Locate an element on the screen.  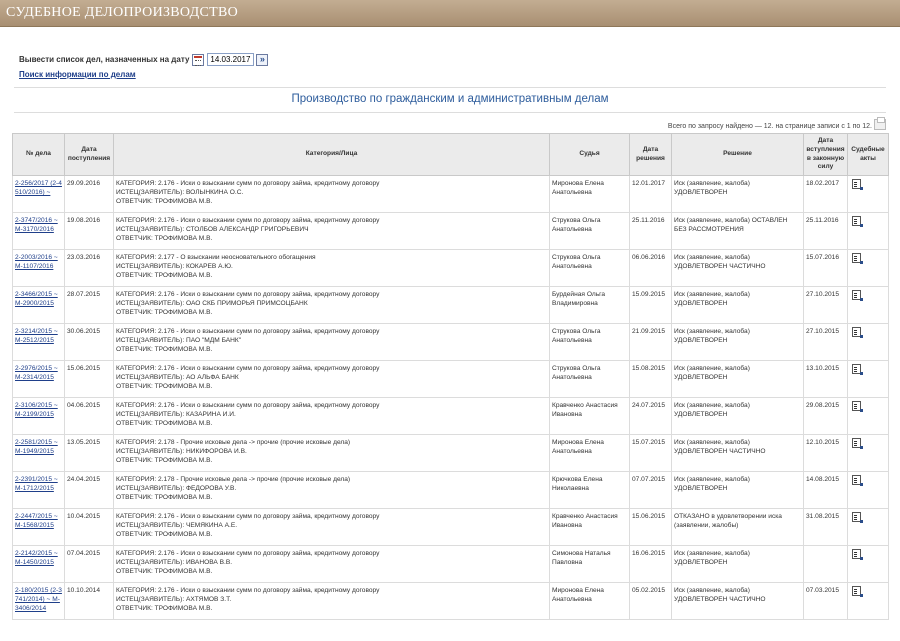
case-number-link: 2-2391/2015 ~ М-1712/2015 is located at coordinates (36, 484).